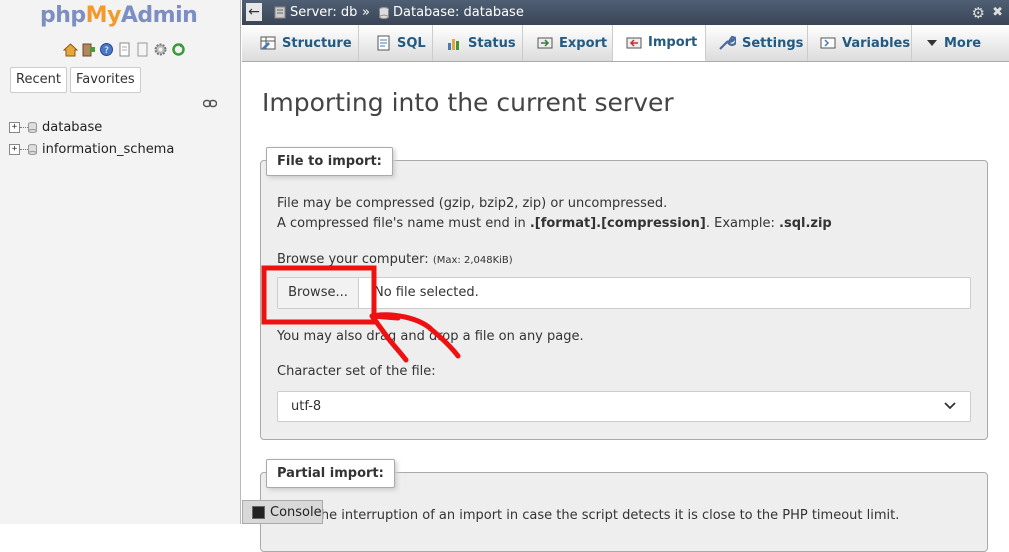  Describe the element at coordinates (673, 42) in the screenshot. I see `tab-label: Import` at that location.